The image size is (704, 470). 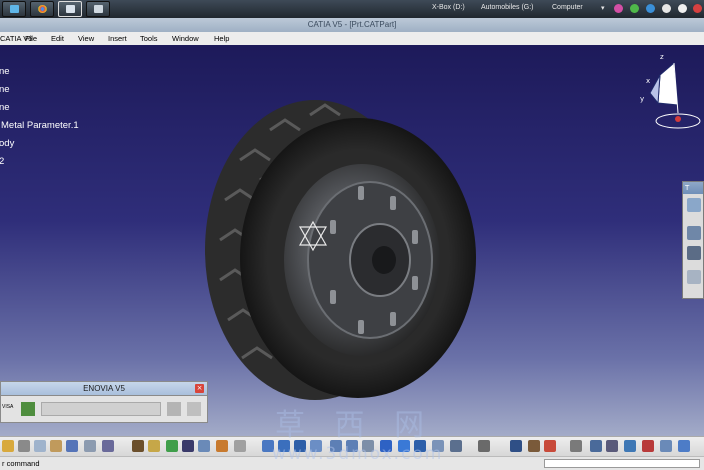 I want to click on update-icon, so click(x=484, y=446).